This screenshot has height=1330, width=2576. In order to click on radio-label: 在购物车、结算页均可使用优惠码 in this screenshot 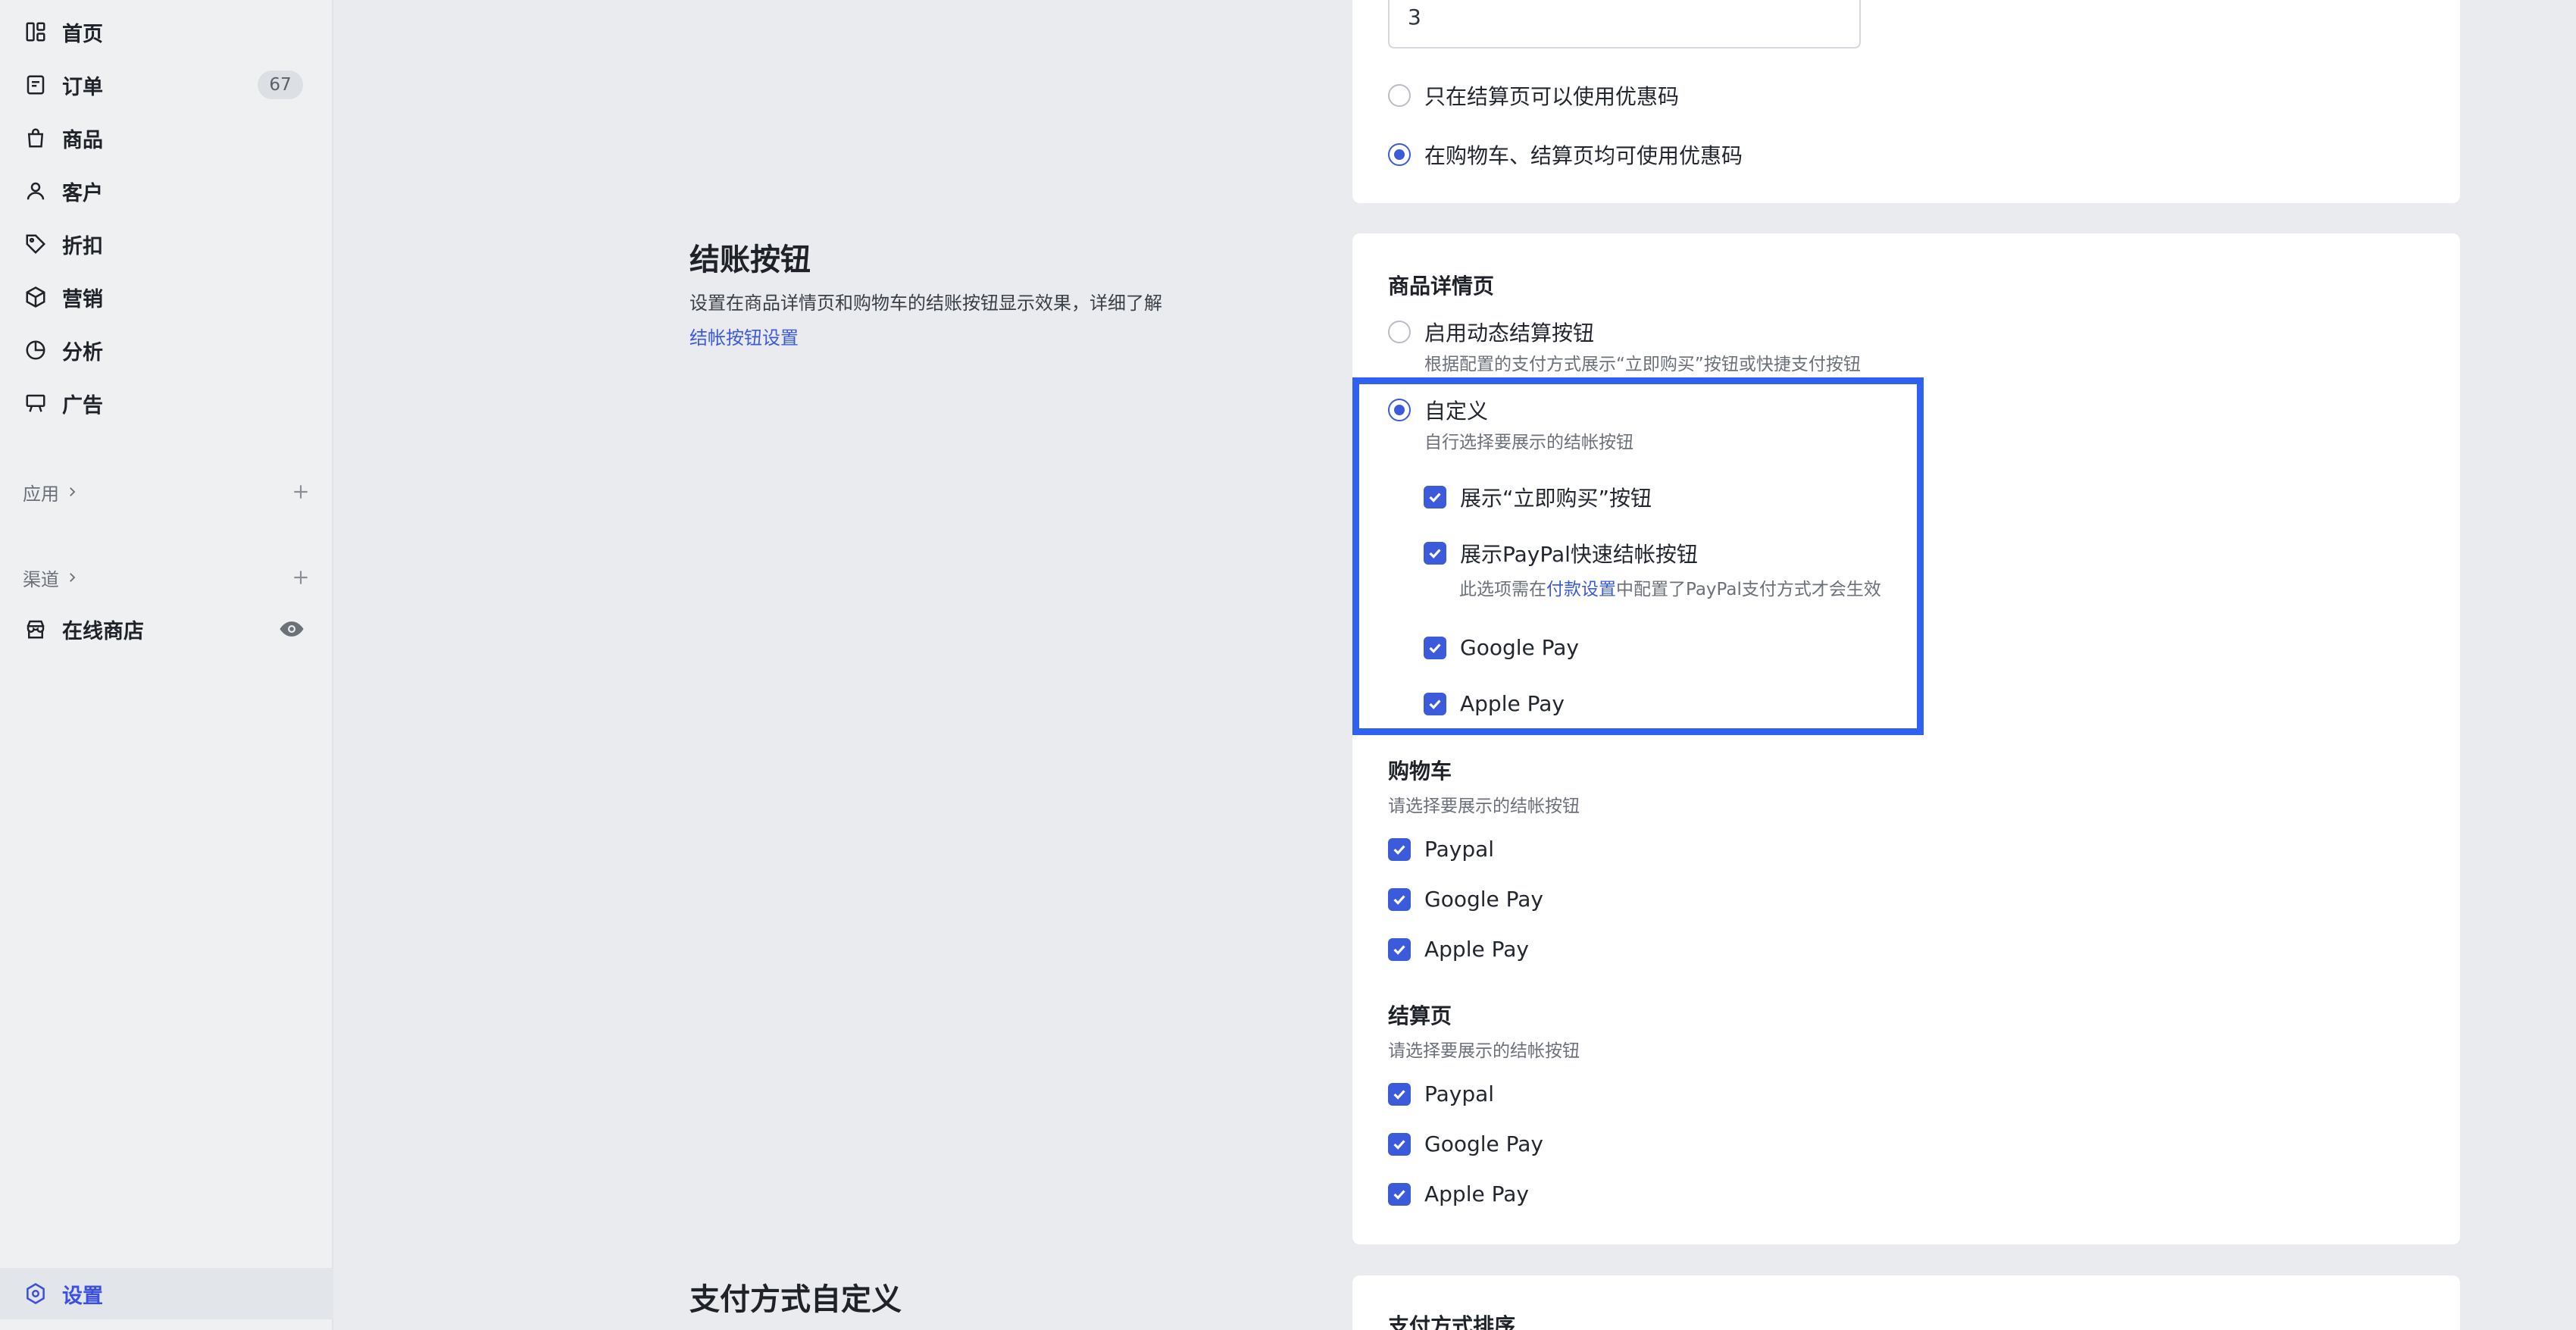, I will do `click(1583, 155)`.